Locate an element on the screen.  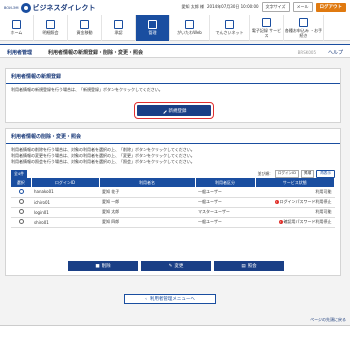
nav-label: 明細照会 is located at coordinates (50, 33).